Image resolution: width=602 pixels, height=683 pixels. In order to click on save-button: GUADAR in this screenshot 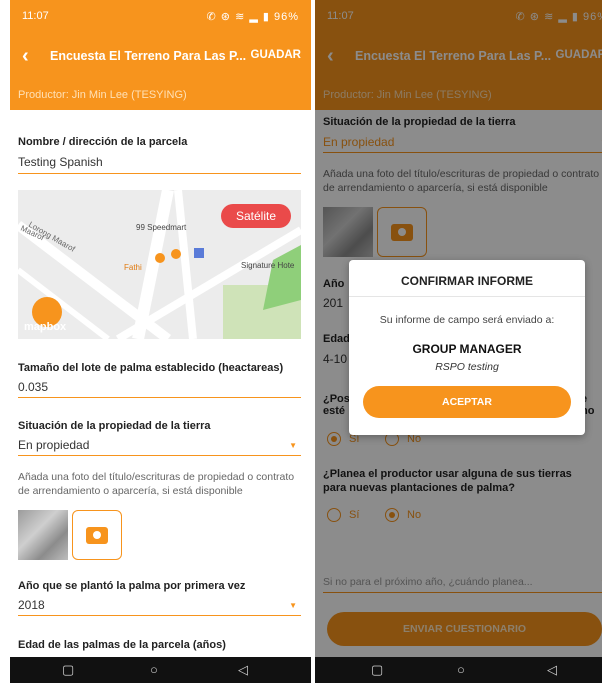, I will do `click(276, 55)`.